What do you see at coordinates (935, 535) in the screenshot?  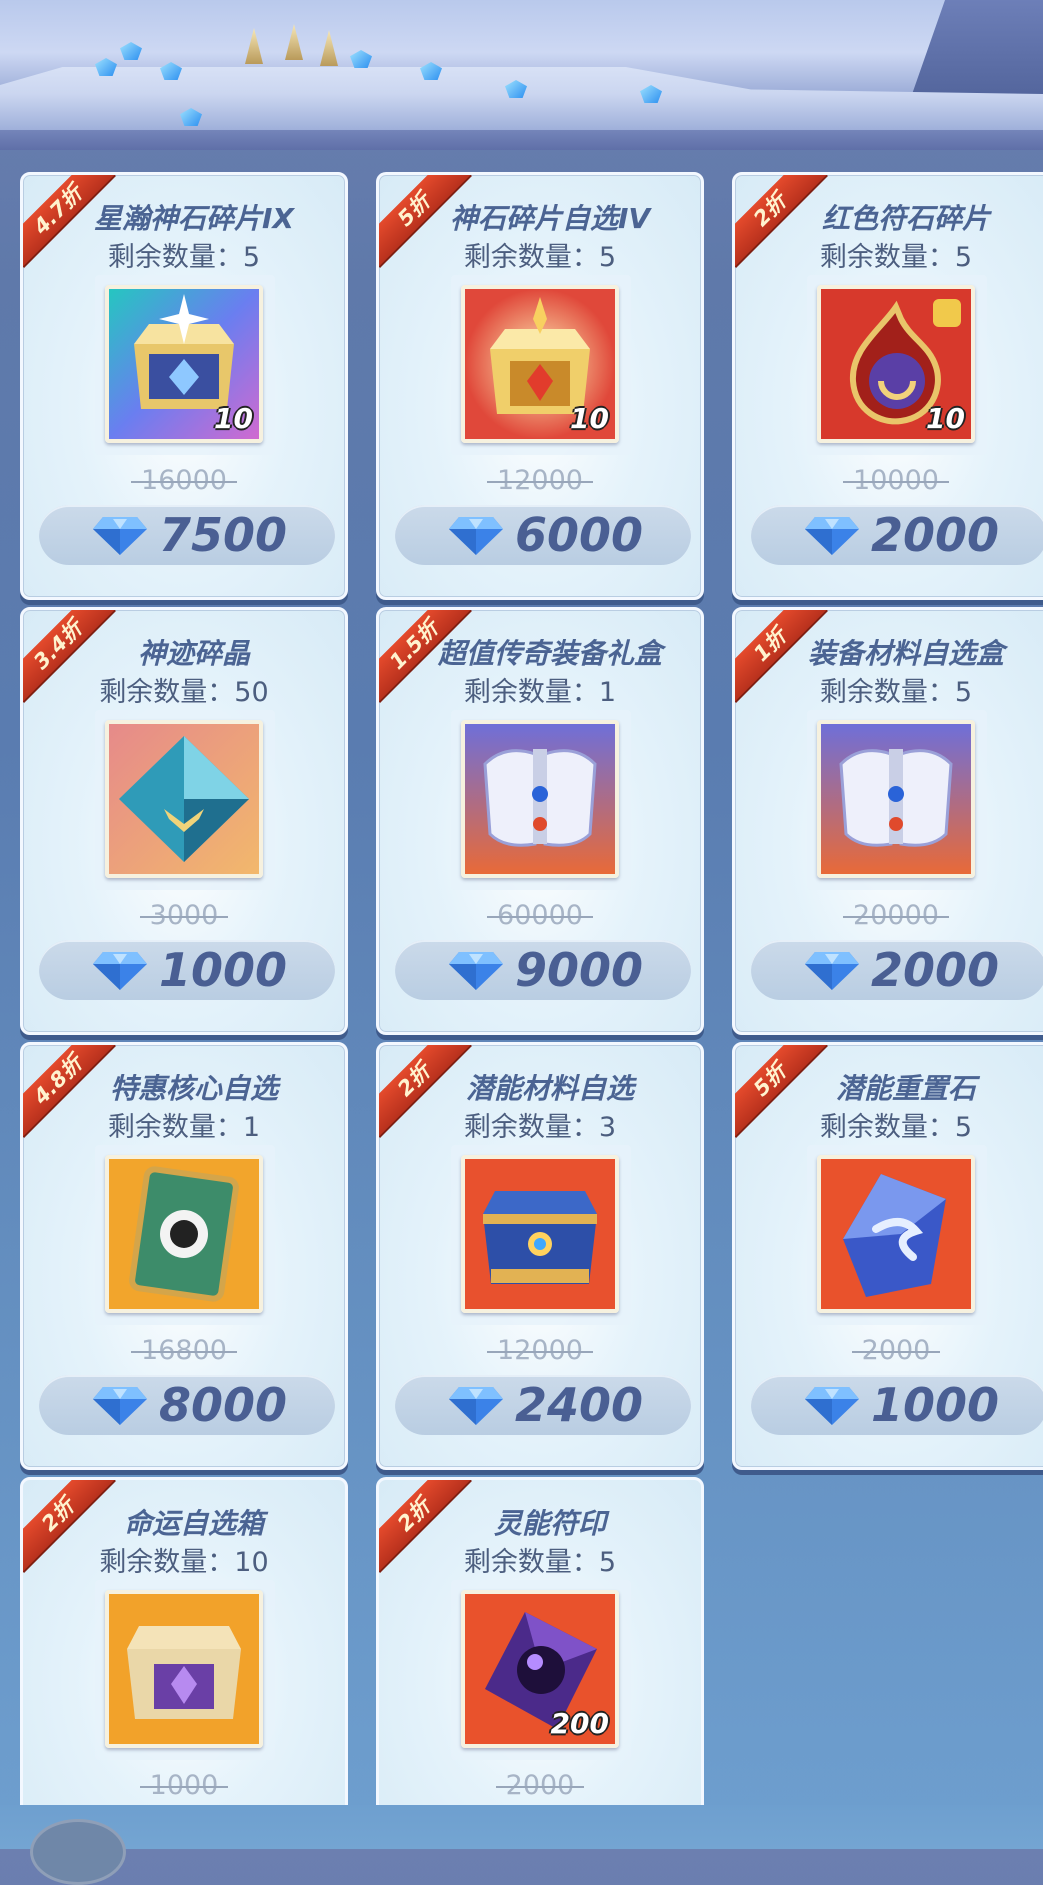 I see `price-value: 2000` at bounding box center [935, 535].